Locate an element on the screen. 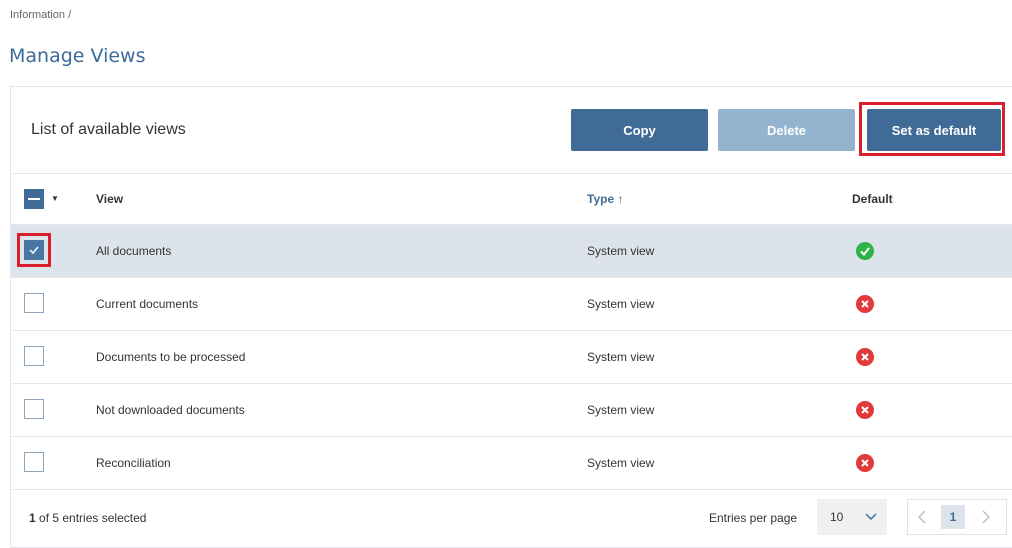 The width and height of the screenshot is (1012, 548). page-button-current: 1 is located at coordinates (953, 517).